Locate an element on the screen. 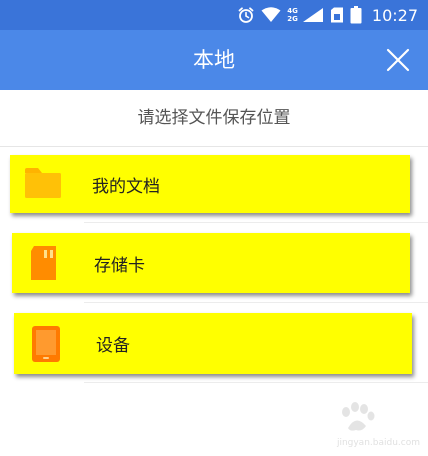  watermark: jingyan.baidu.com is located at coordinates (360, 425).